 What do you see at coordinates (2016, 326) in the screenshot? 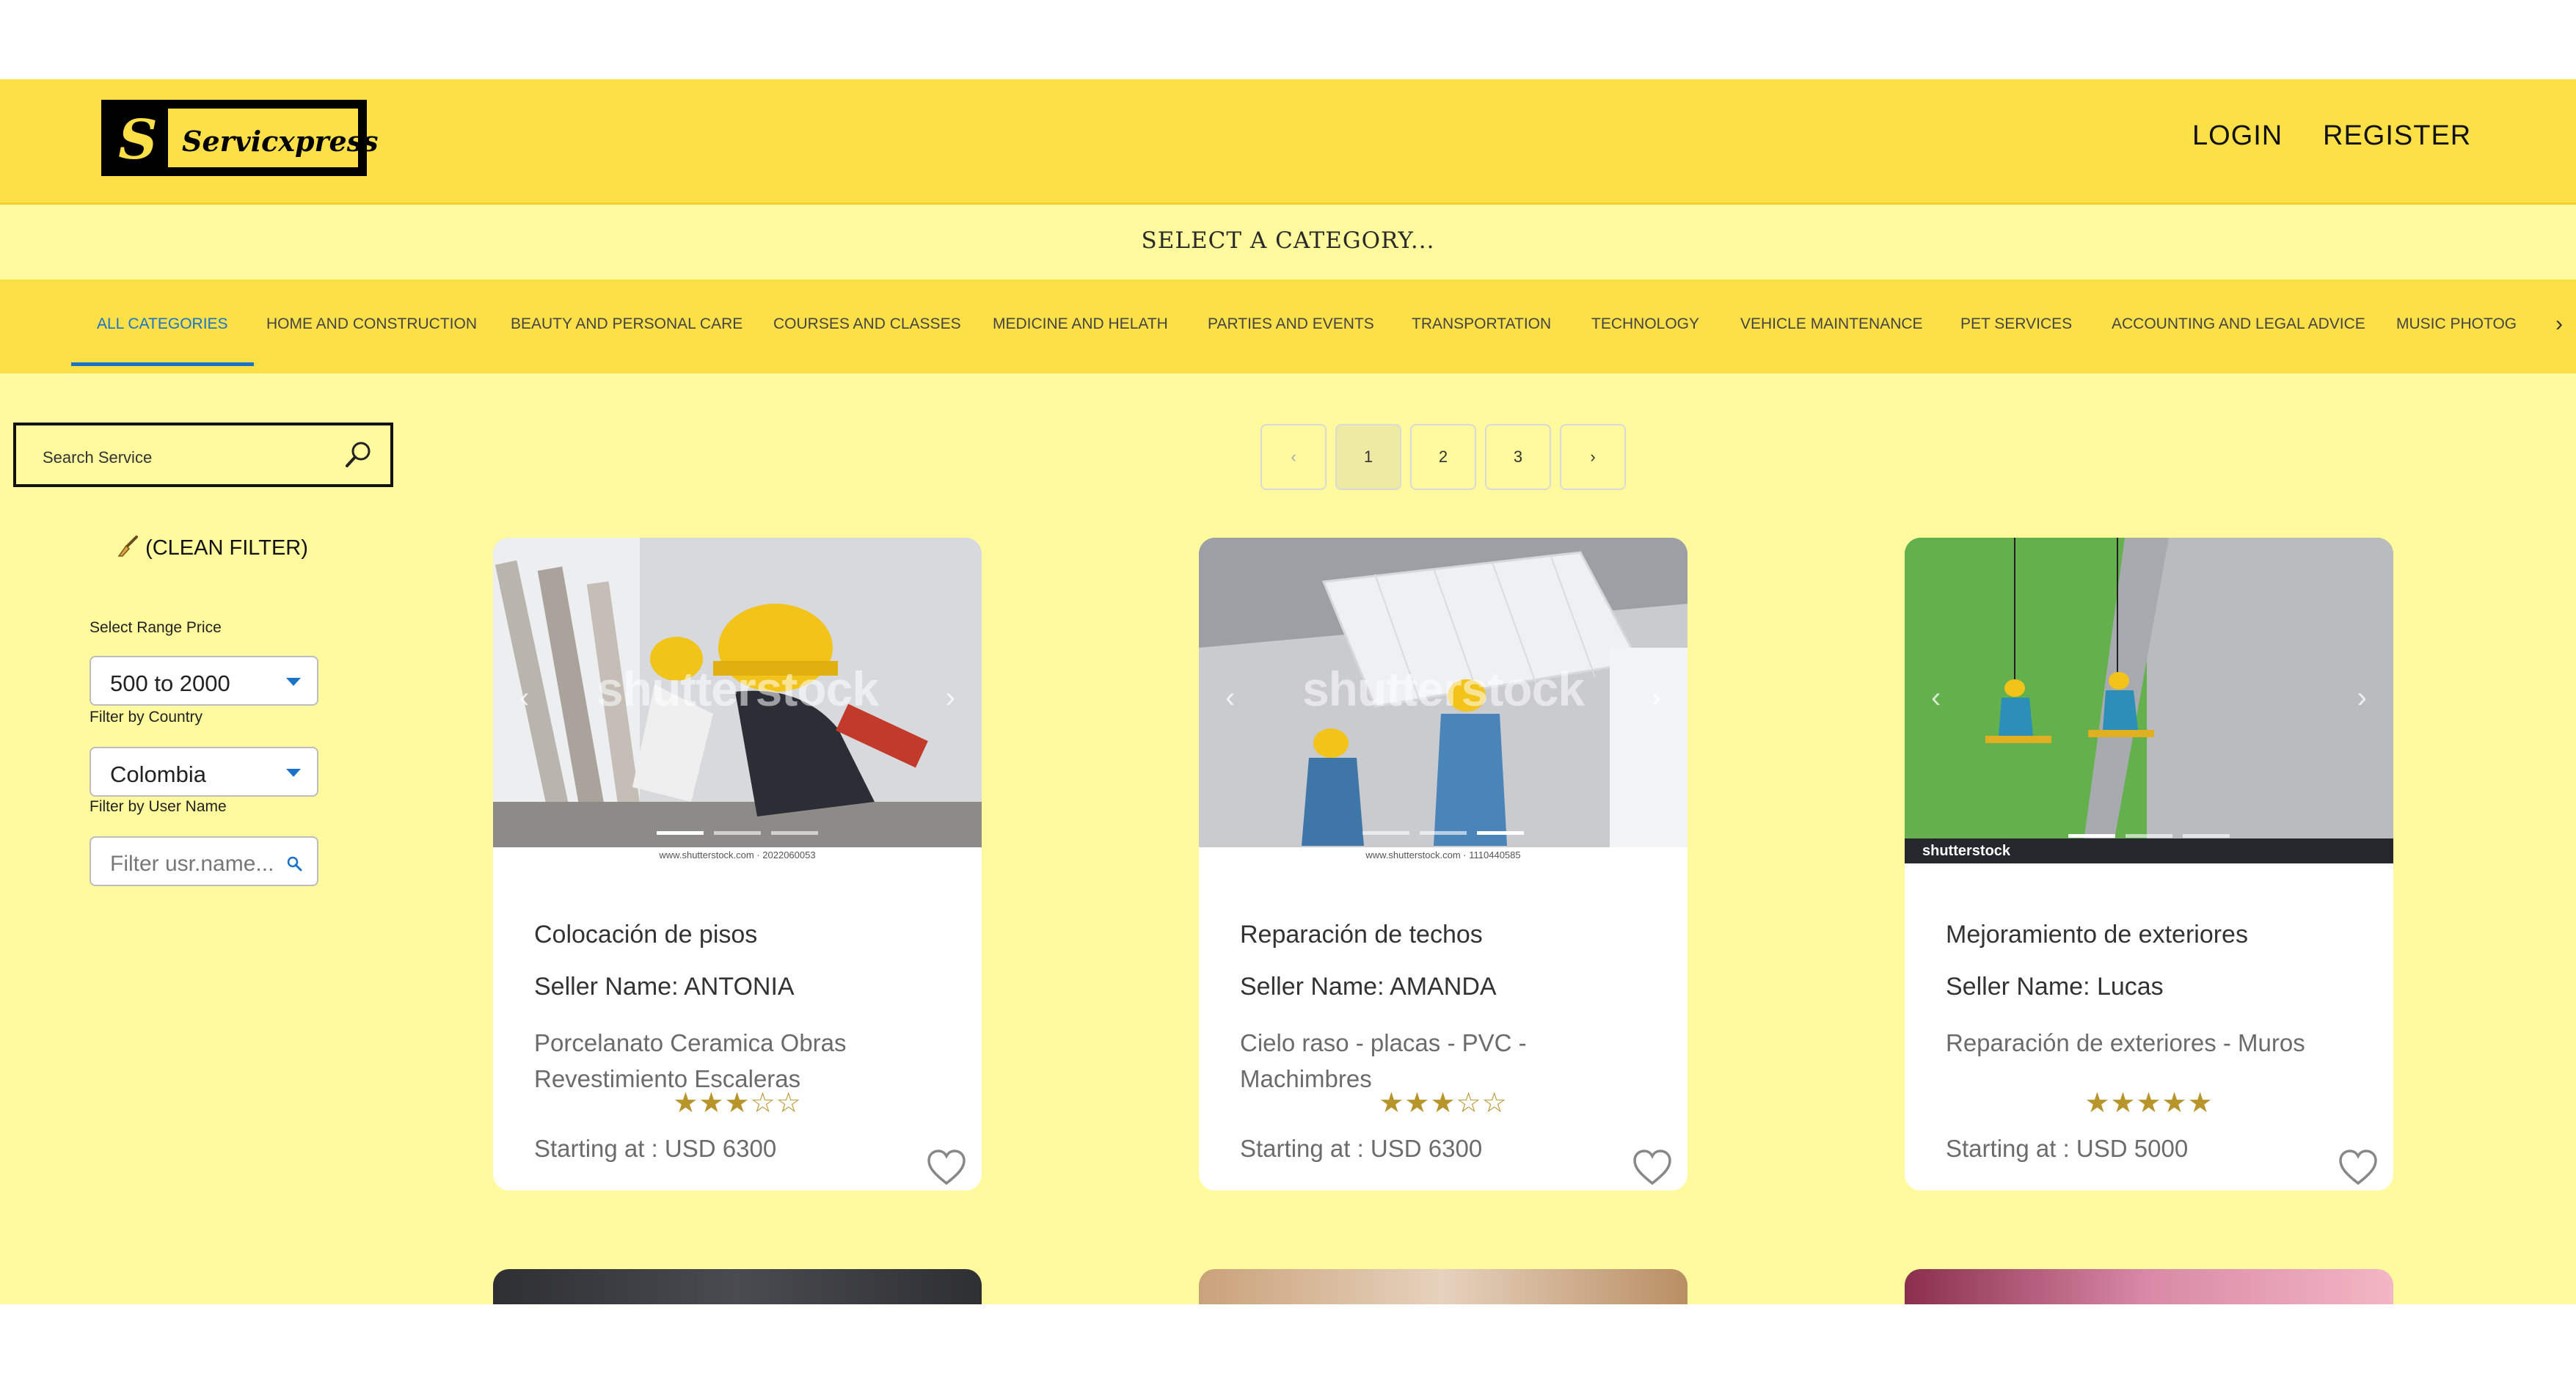
I see `tab-pet-services: PET SERVICES` at bounding box center [2016, 326].